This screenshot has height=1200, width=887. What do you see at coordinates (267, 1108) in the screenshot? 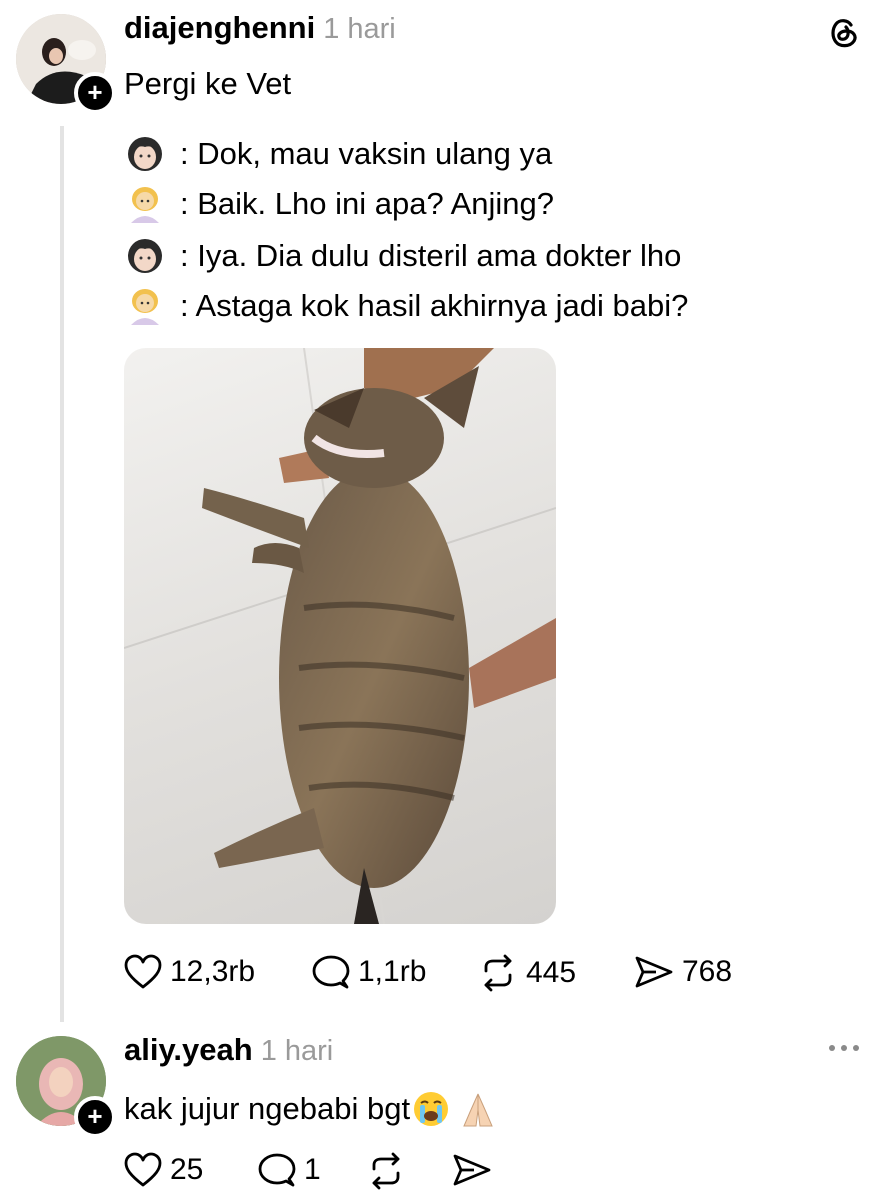
I see `reply-text: kak jujur ngebabi bgt` at bounding box center [267, 1108].